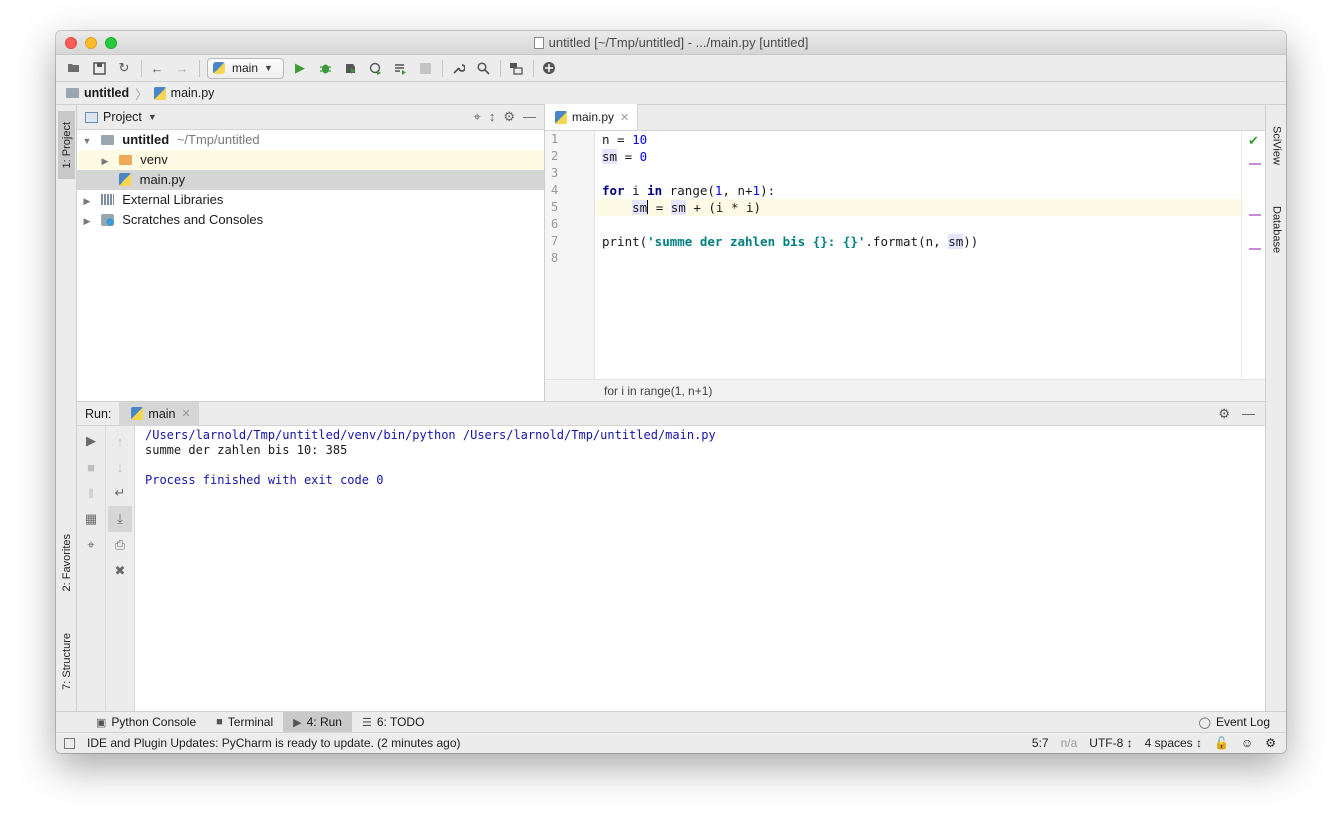  Describe the element at coordinates (350, 68) in the screenshot. I see `coverage-icon` at that location.